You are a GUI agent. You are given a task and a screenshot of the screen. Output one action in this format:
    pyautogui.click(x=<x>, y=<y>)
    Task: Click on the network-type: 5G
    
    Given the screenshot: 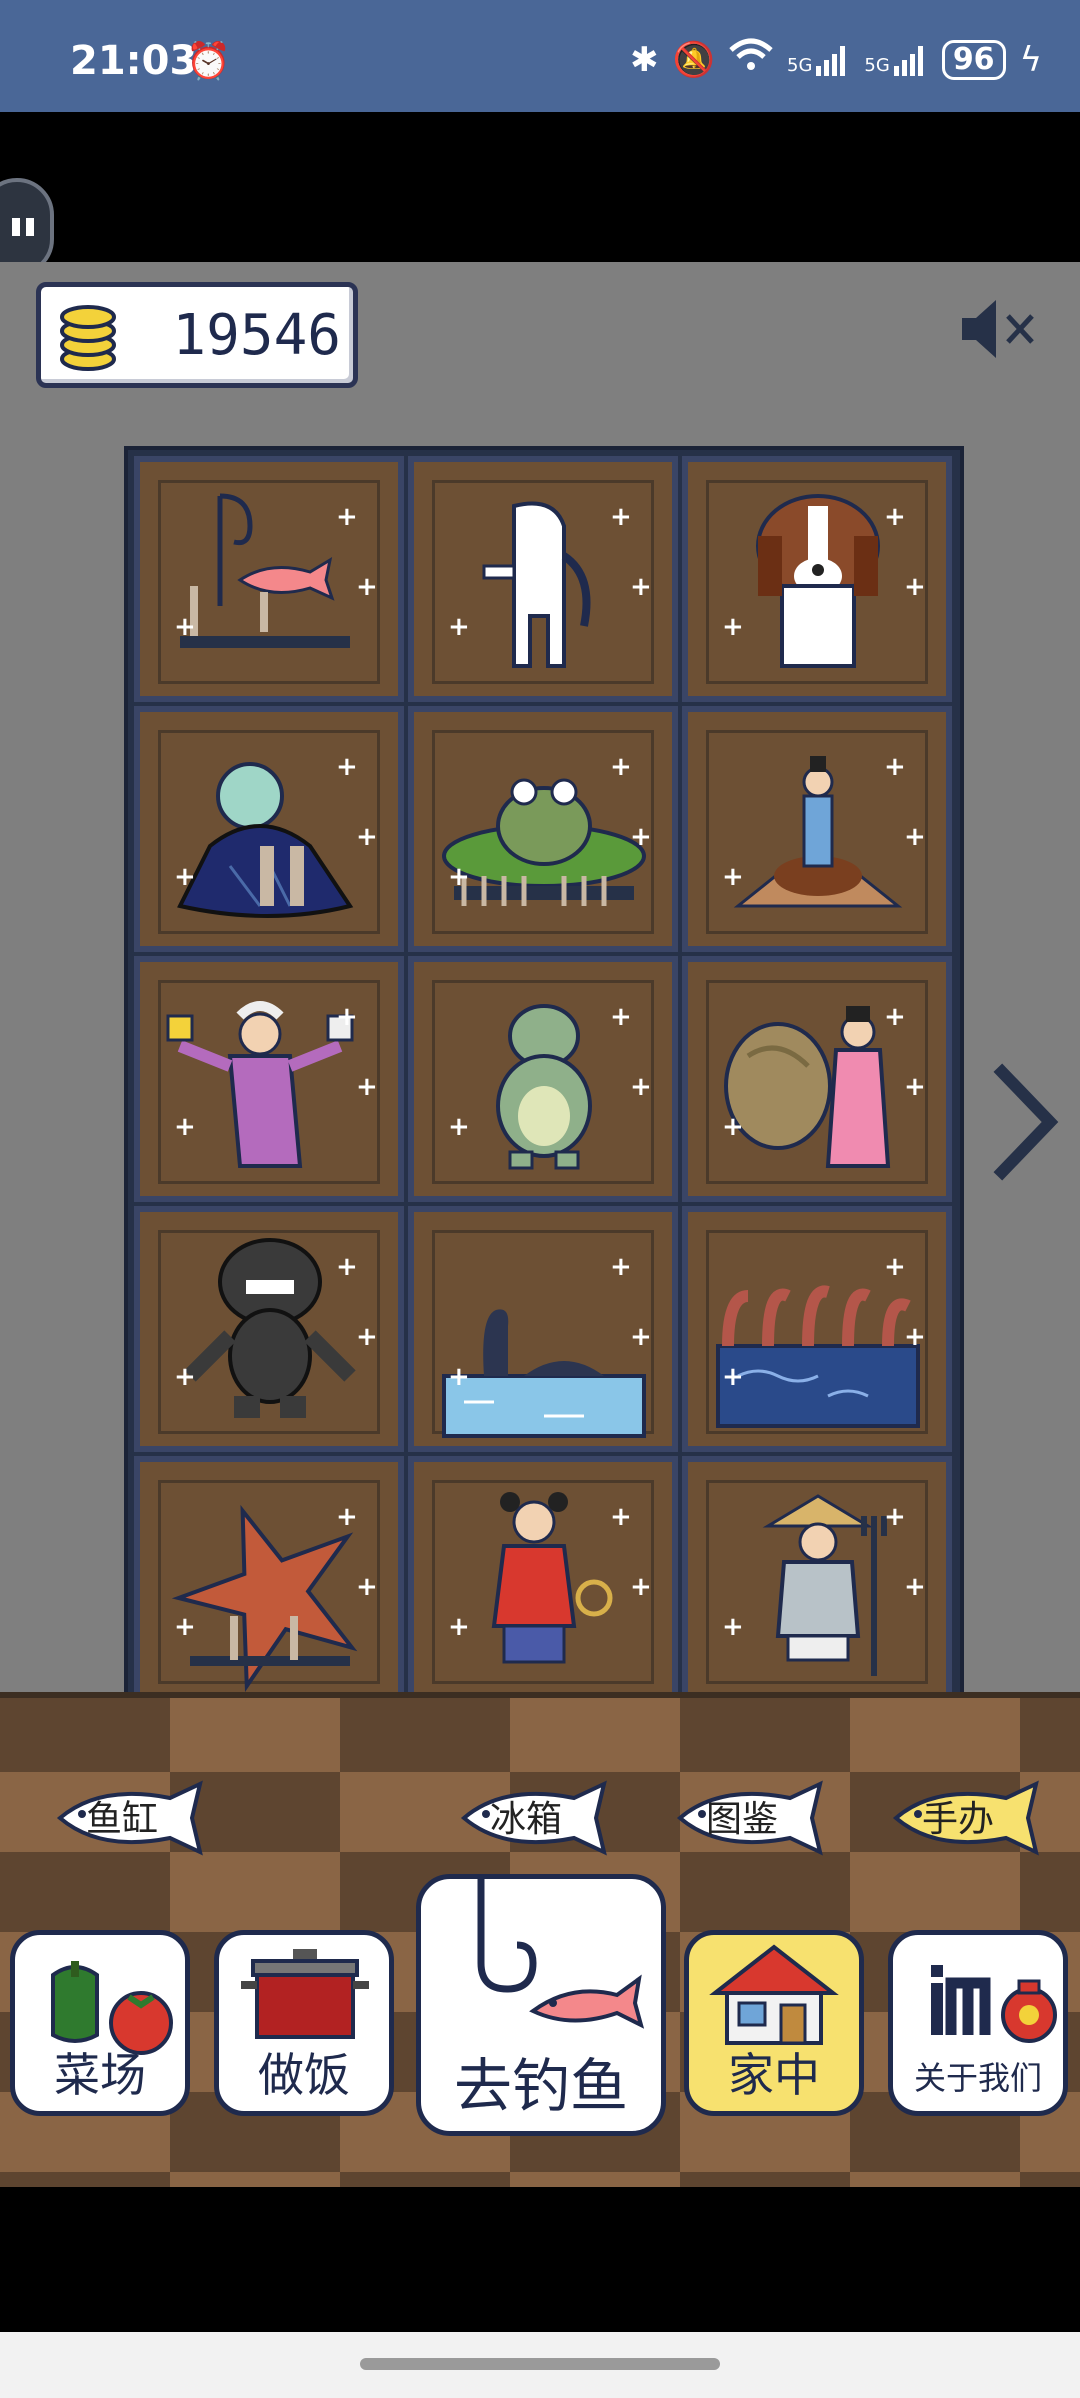 What is the action you would take?
    pyautogui.click(x=800, y=65)
    